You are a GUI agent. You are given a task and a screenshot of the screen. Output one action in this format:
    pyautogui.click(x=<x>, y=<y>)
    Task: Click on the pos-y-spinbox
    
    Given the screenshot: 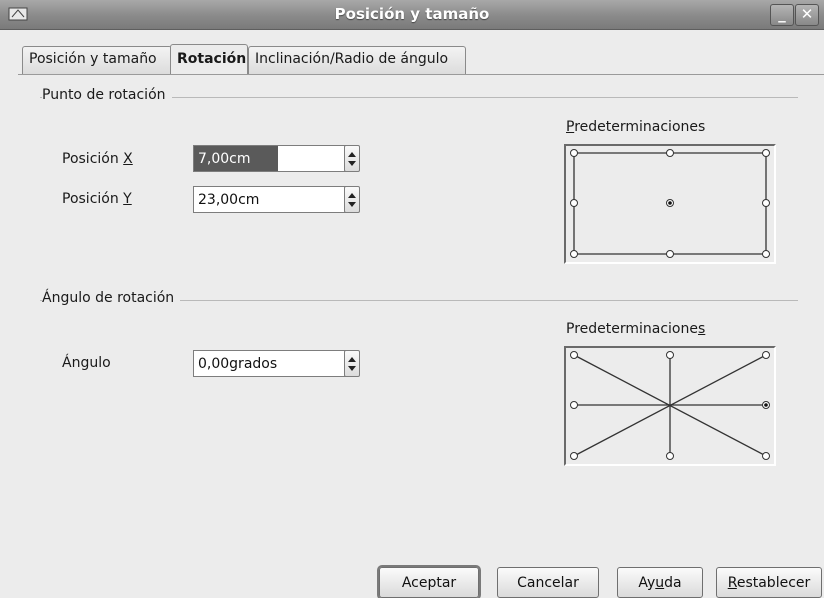 What is the action you would take?
    pyautogui.click(x=279, y=199)
    